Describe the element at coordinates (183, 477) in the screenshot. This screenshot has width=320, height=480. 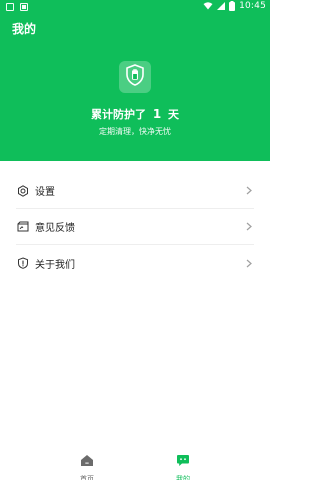
I see `nav-label-mine: 我的` at that location.